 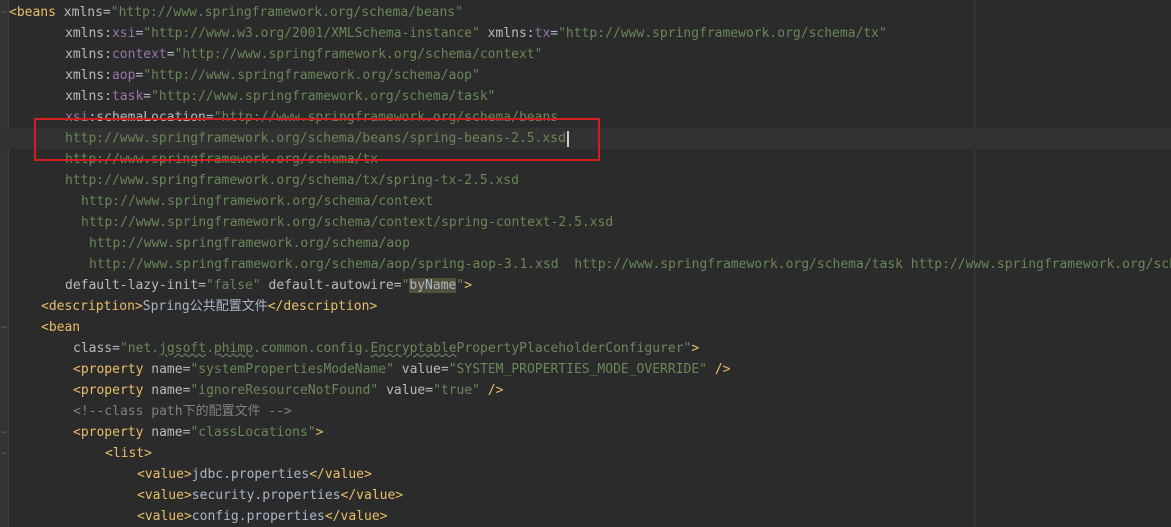 I want to click on code-token: class, so click(x=93, y=348).